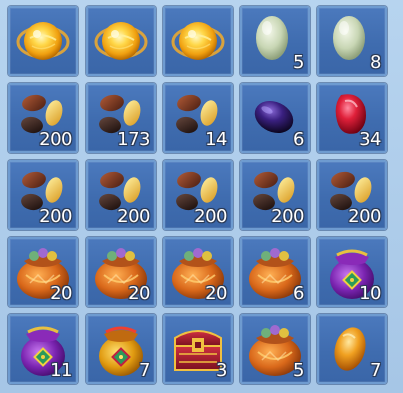  I want to click on item-quantity: 14, so click(216, 139).